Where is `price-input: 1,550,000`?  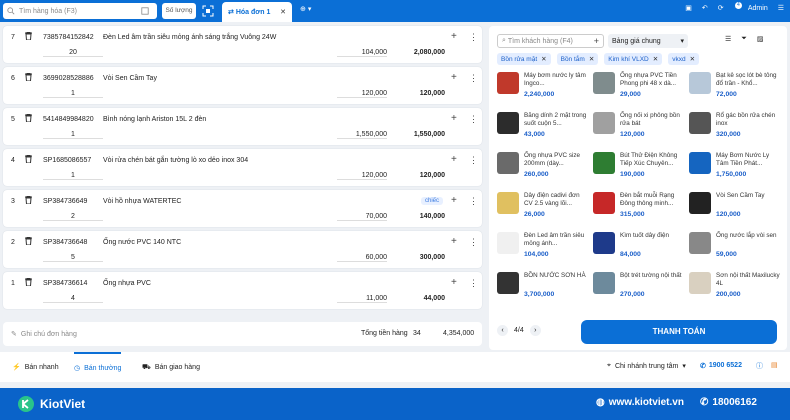
price-input: 1,550,000 is located at coordinates (362, 135).